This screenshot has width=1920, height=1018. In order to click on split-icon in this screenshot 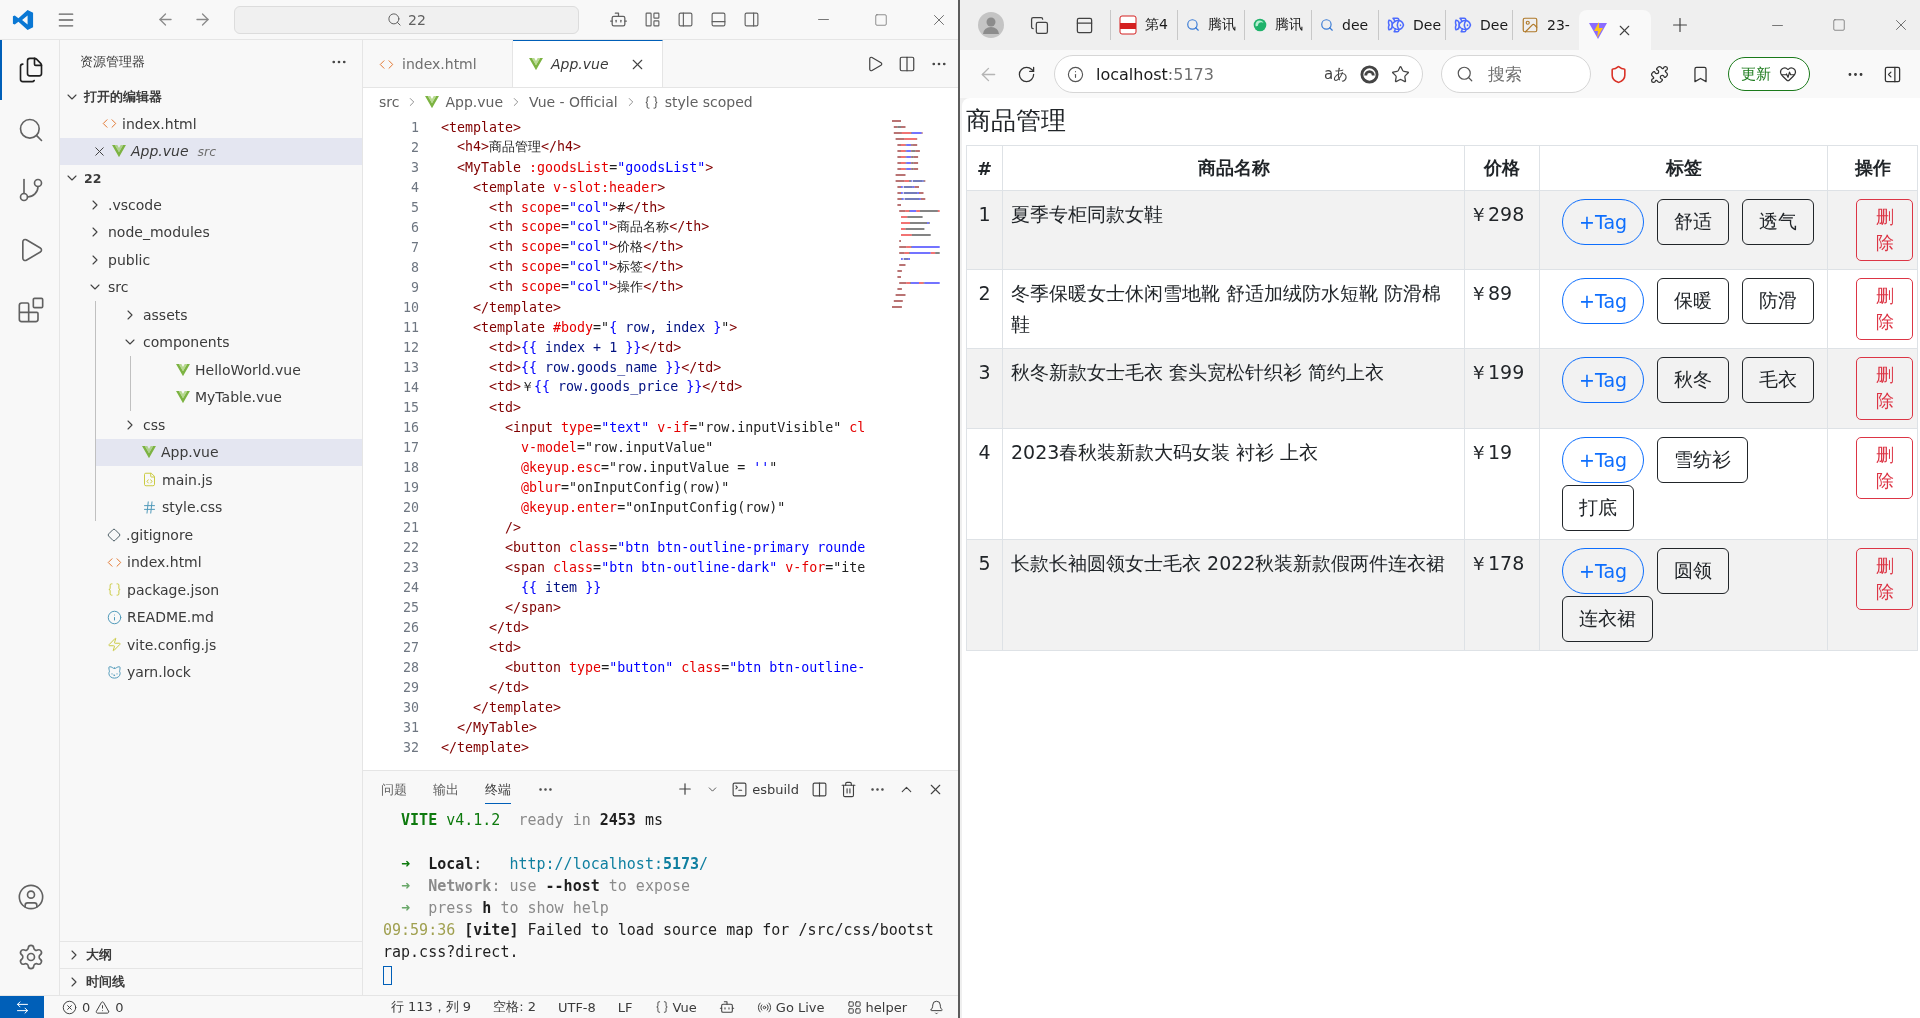, I will do `click(819, 789)`.